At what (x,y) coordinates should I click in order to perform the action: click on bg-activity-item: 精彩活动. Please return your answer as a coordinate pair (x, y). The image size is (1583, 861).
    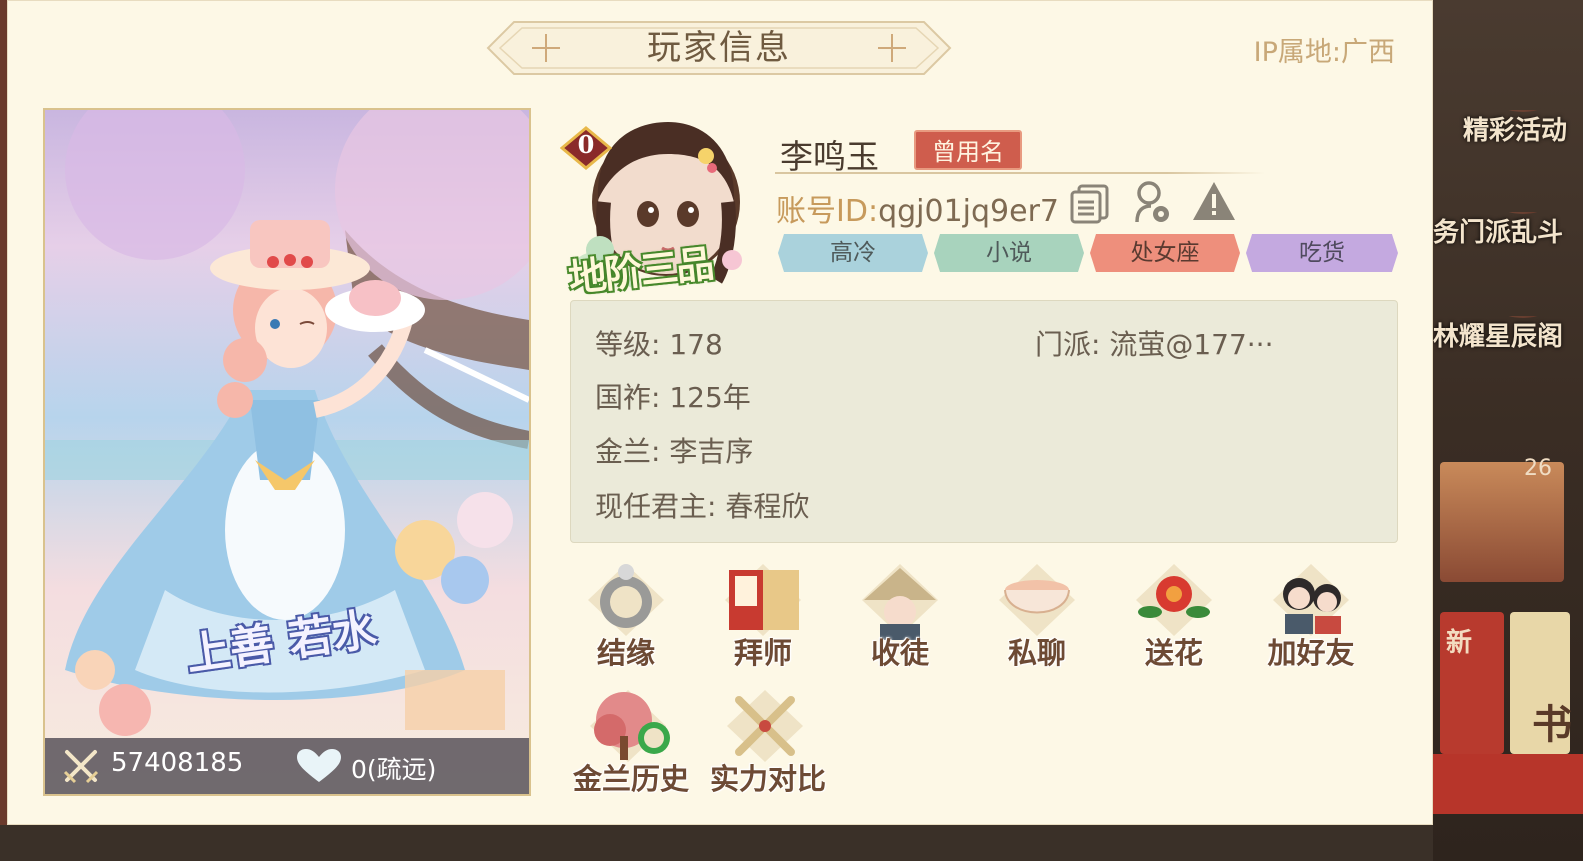
    Looking at the image, I should click on (1508, 128).